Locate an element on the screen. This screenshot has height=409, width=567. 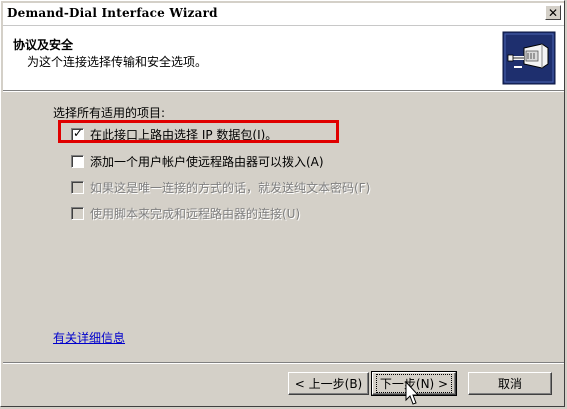
close-button: ✕ is located at coordinates (553, 12).